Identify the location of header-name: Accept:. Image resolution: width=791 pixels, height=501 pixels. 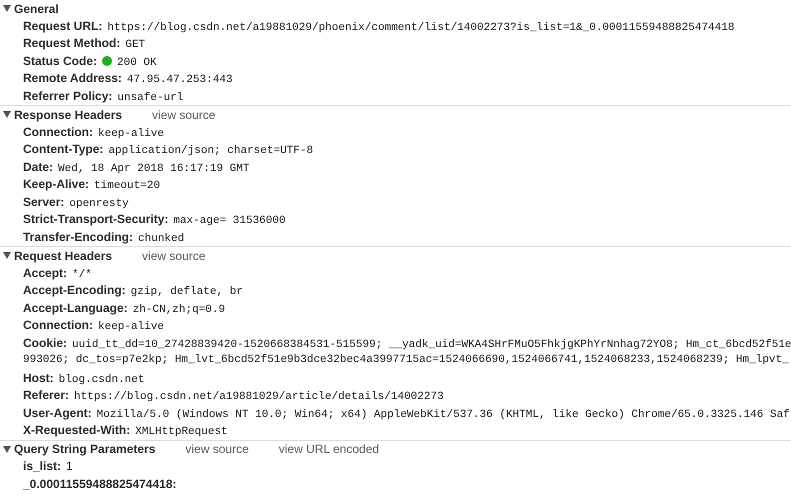
(45, 273).